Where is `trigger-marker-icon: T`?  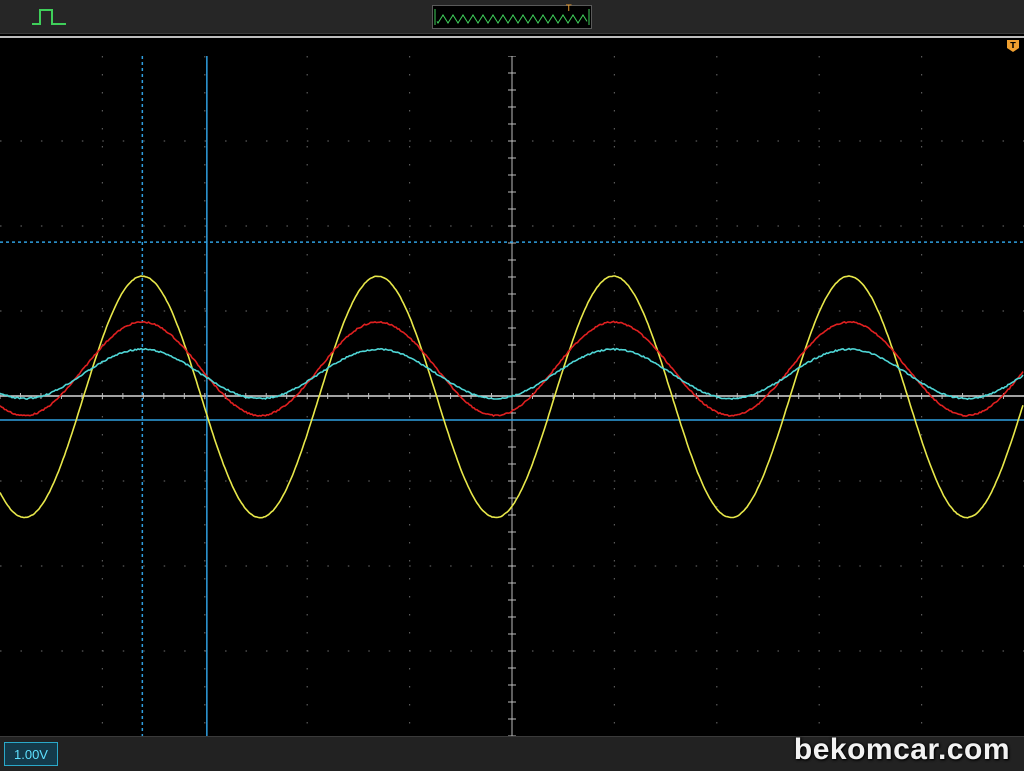
trigger-marker-icon: T is located at coordinates (1013, 45).